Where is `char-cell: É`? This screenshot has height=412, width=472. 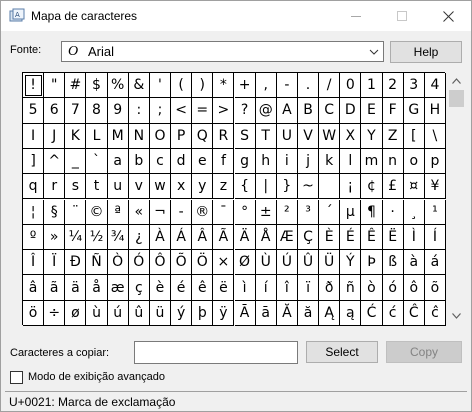 char-cell: É is located at coordinates (351, 237).